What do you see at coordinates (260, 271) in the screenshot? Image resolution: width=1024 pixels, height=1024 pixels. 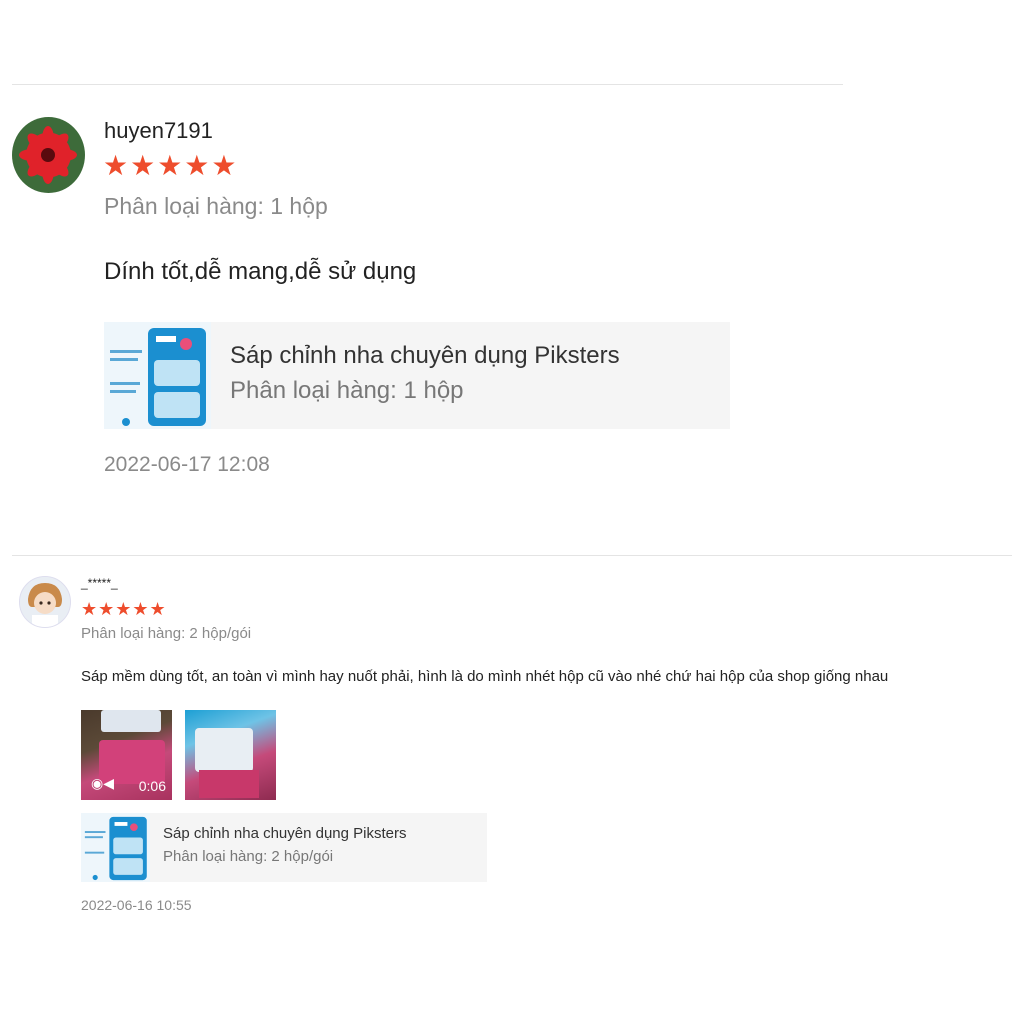 I see `review-comment: Dính tốt,dễ mang,dễ sử dụng` at bounding box center [260, 271].